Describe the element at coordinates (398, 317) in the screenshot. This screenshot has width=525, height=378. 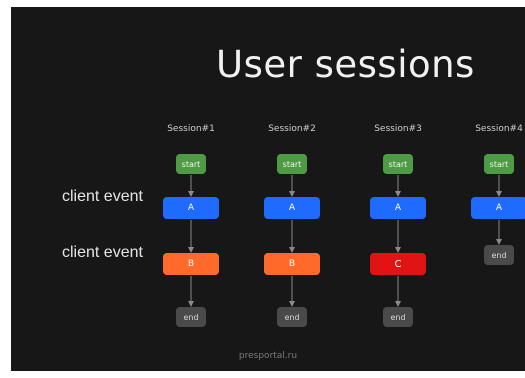
I see `session-3-node-end: end` at that location.